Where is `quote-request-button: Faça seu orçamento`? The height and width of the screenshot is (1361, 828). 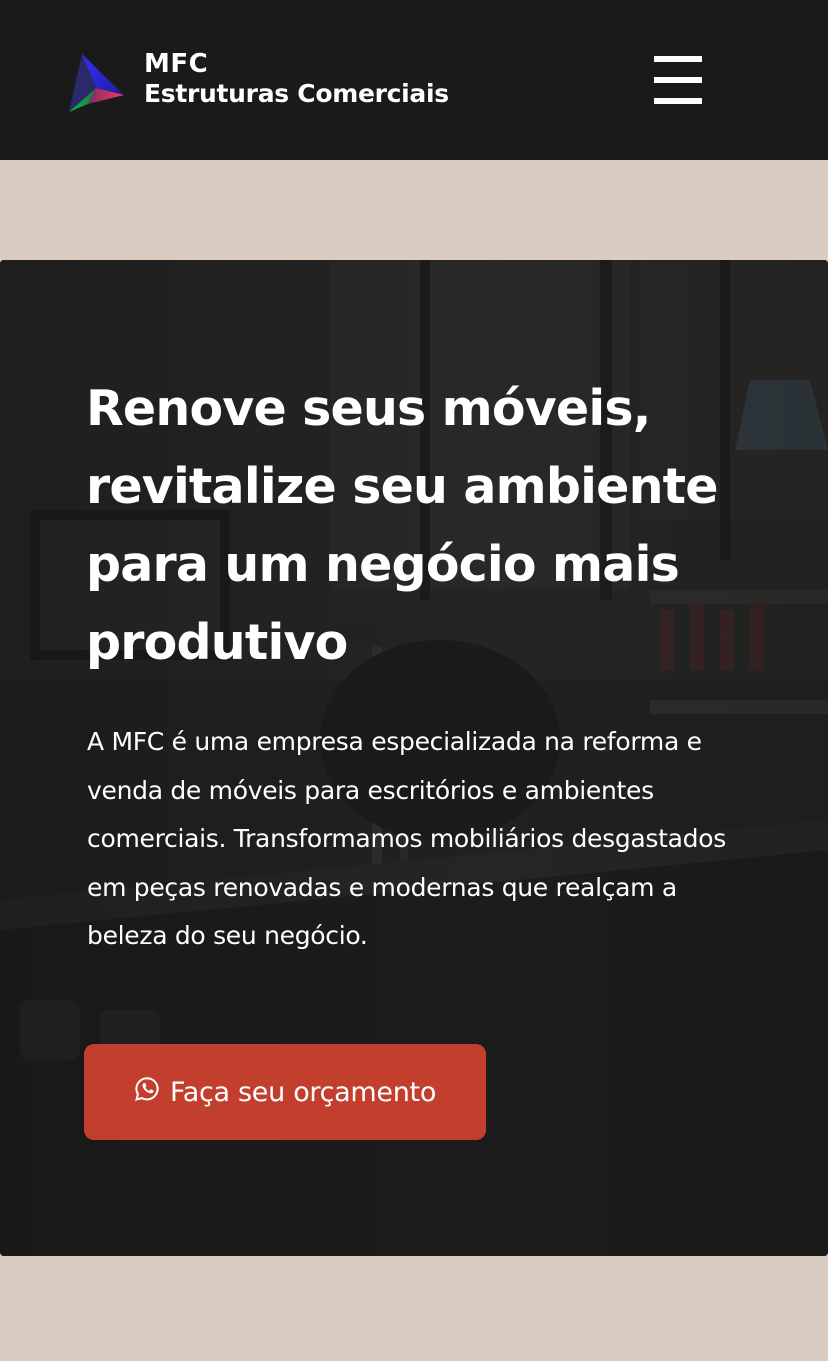 quote-request-button: Faça seu orçamento is located at coordinates (285, 1092).